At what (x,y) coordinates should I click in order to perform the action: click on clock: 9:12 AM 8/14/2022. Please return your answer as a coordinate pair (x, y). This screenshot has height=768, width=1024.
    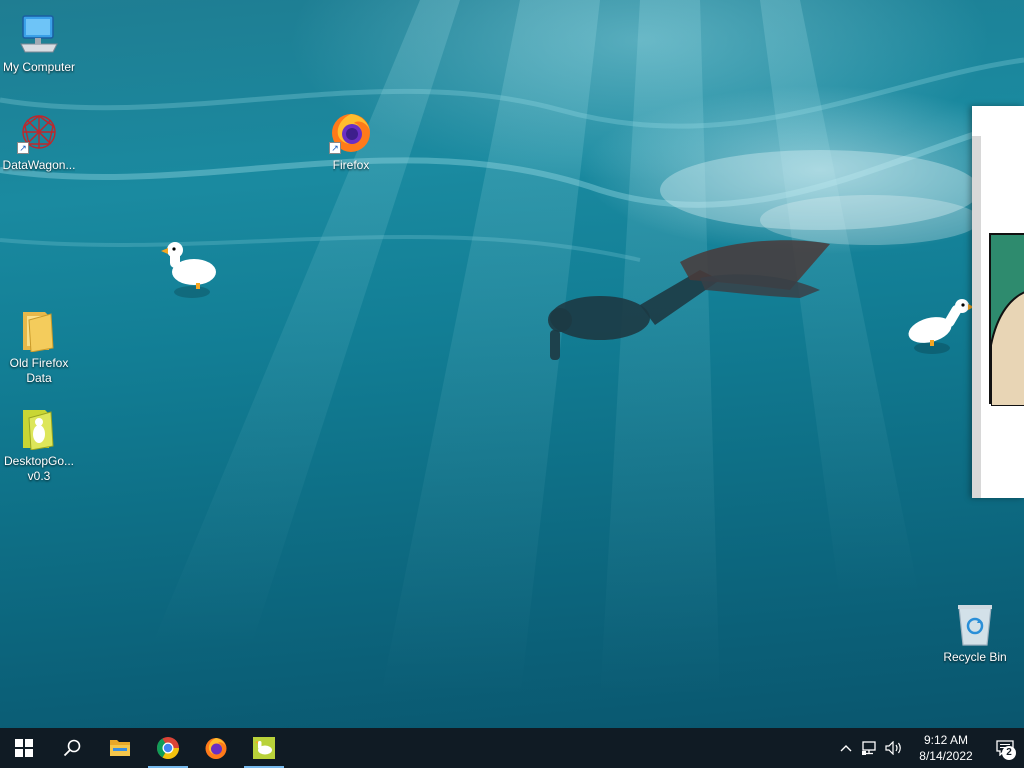
    Looking at the image, I should click on (946, 748).